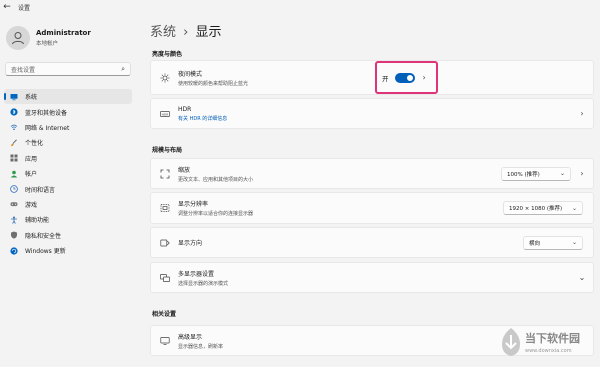 The height and width of the screenshot is (367, 600). I want to click on sidebar-item-label: 隐私和安全性, so click(43, 236).